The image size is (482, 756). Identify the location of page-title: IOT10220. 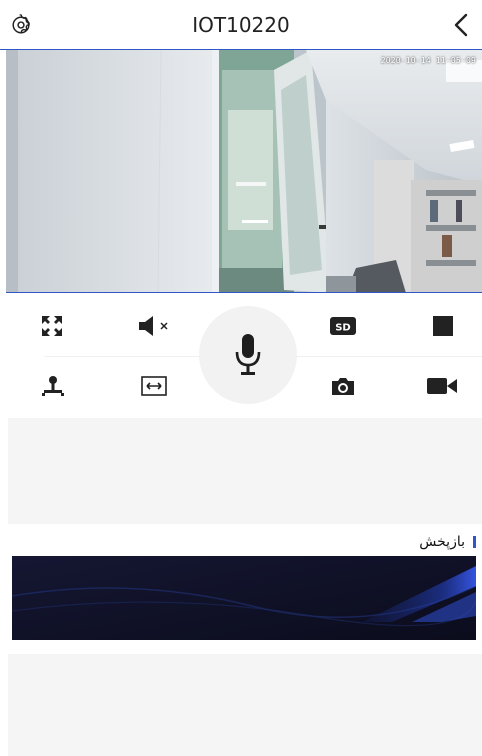
(241, 25).